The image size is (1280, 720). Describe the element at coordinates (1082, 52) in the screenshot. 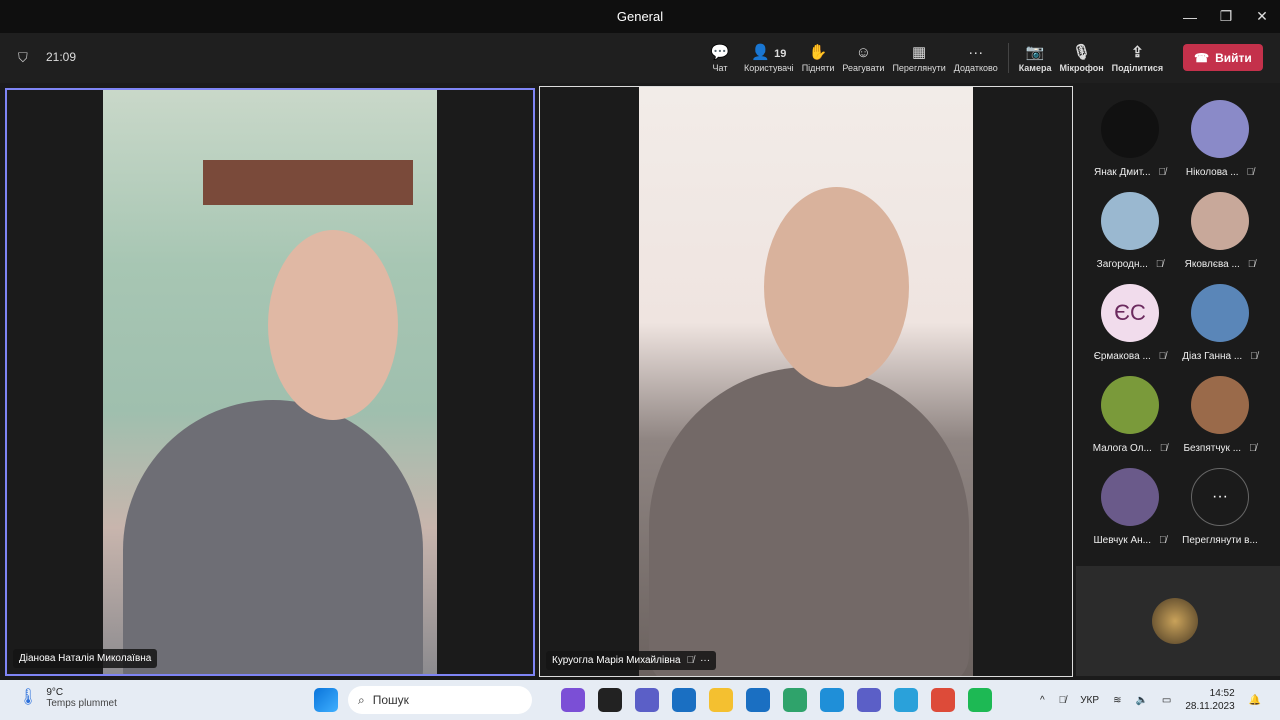

I see `mic-off-icon: 🎙` at that location.